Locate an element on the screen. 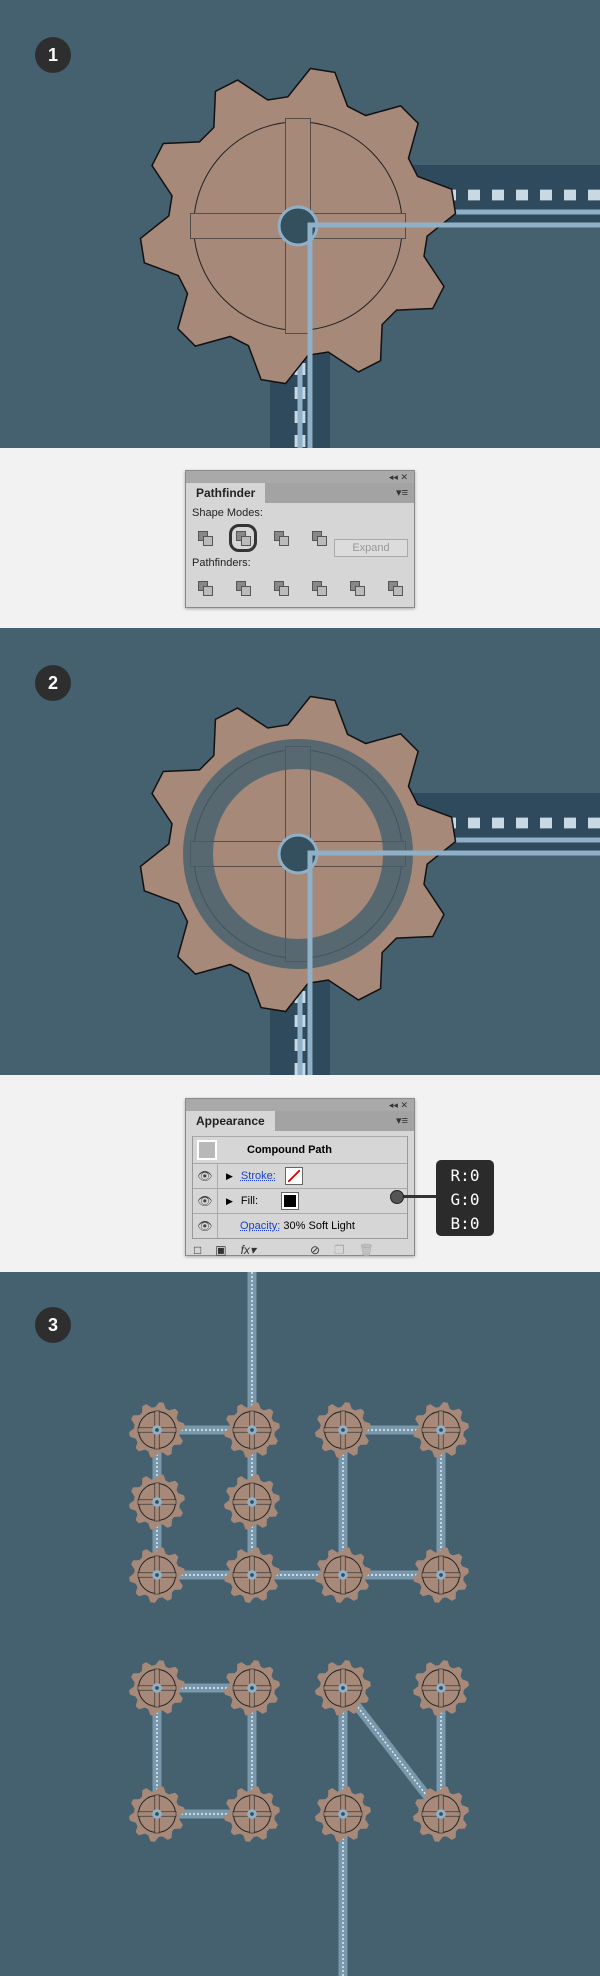  opacity-value: 30% Soft Light is located at coordinates (319, 1226).